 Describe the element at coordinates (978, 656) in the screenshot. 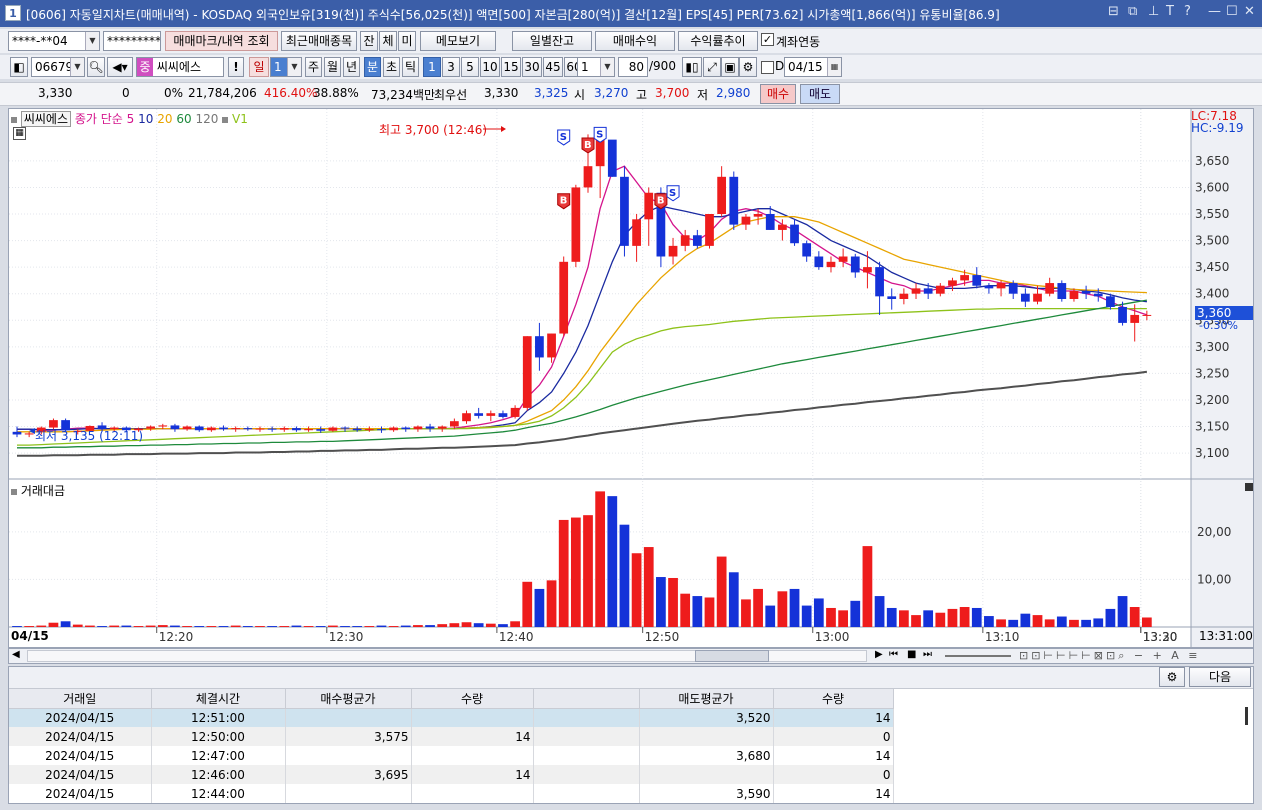

I see `speed-slider` at that location.